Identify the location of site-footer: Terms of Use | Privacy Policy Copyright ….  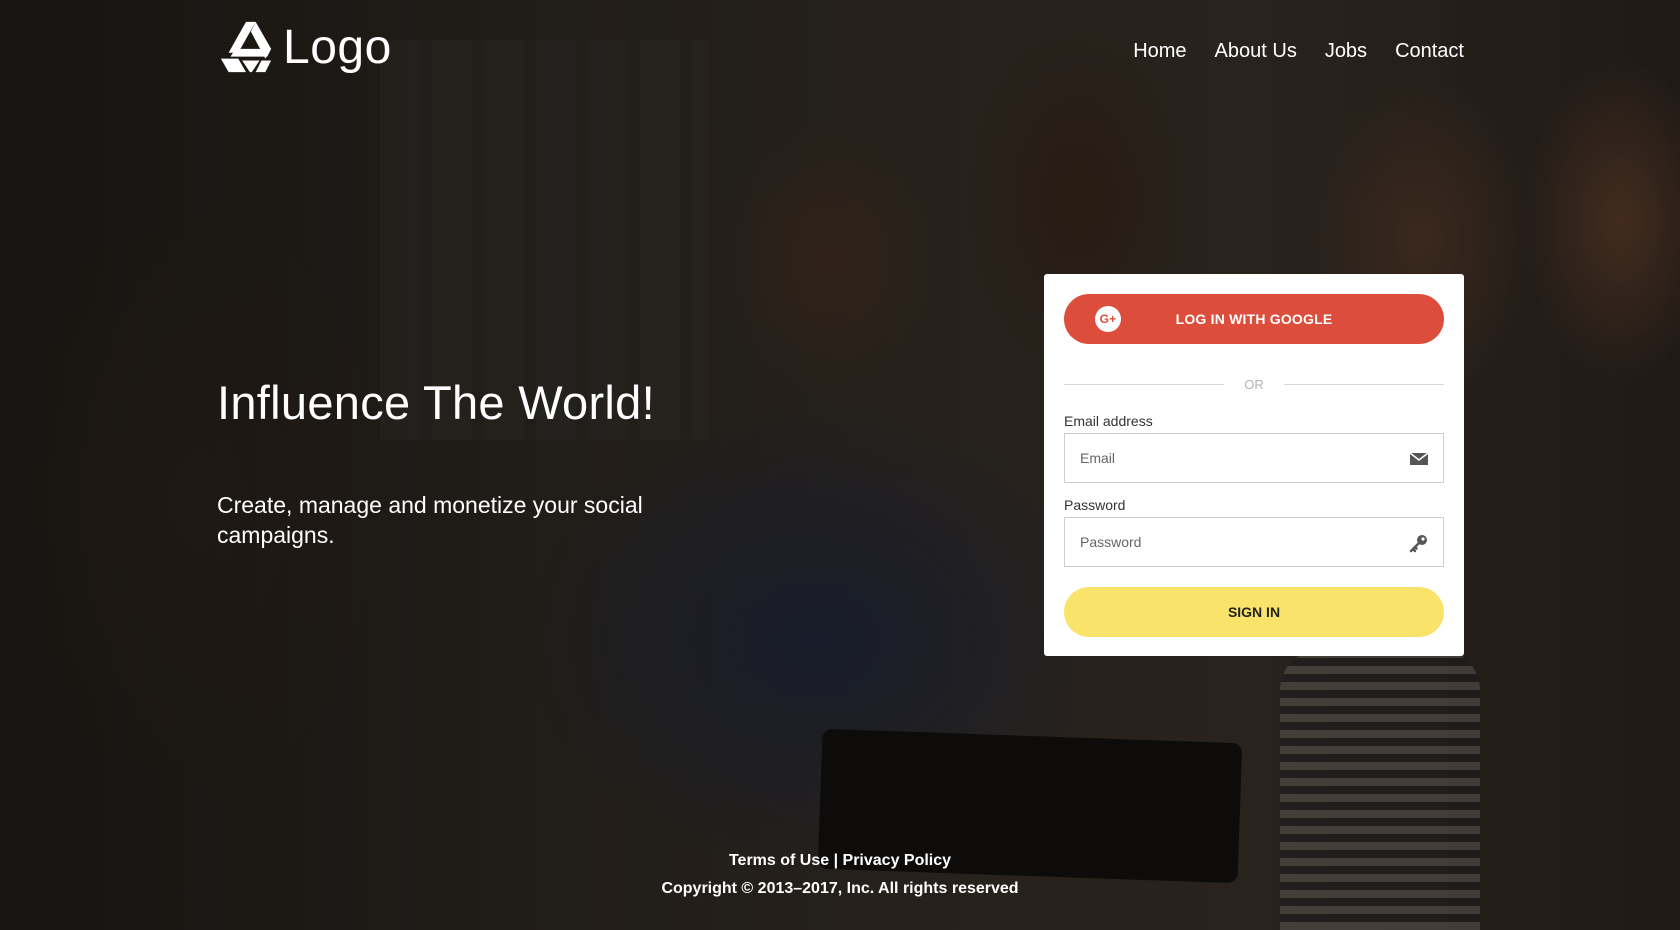
(840, 875).